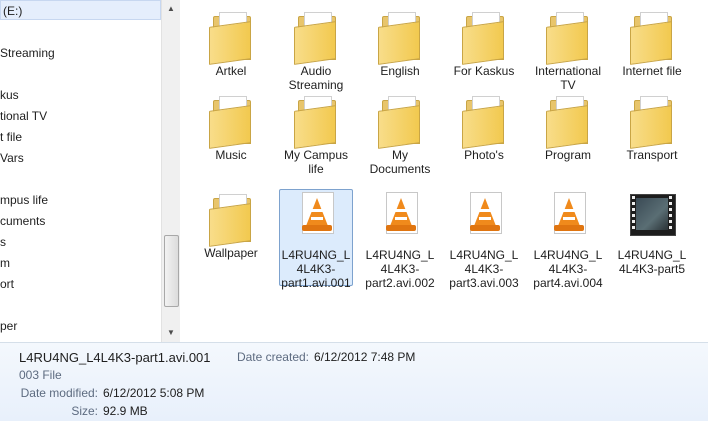  What do you see at coordinates (365, 357) in the screenshot?
I see `date-created-value: 6/12/2012 7:48 PM` at bounding box center [365, 357].